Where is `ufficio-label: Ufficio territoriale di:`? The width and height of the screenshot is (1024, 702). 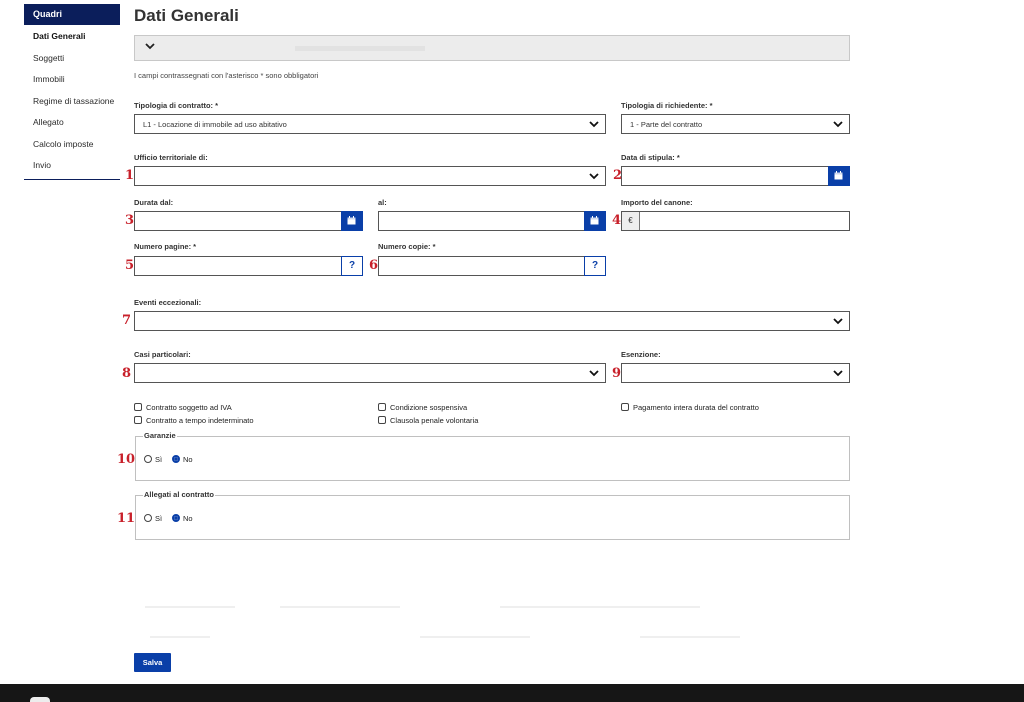 ufficio-label: Ufficio territoriale di: is located at coordinates (171, 157).